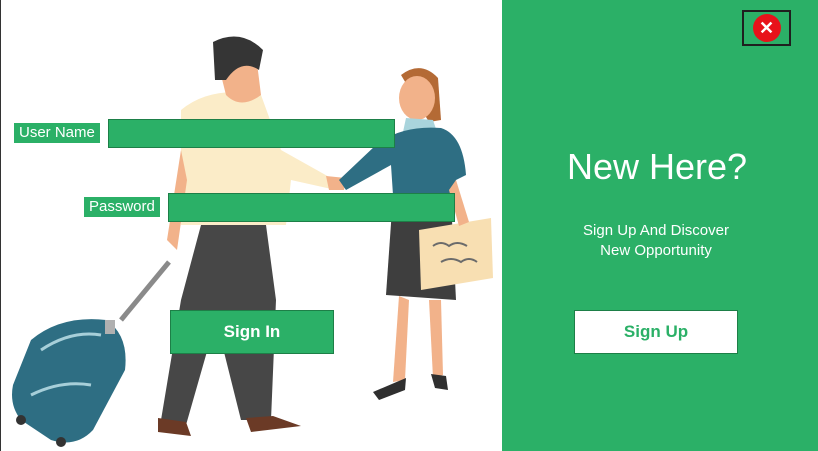  Describe the element at coordinates (656, 250) in the screenshot. I see `panel-subtitle-line2: New Opportunity` at that location.